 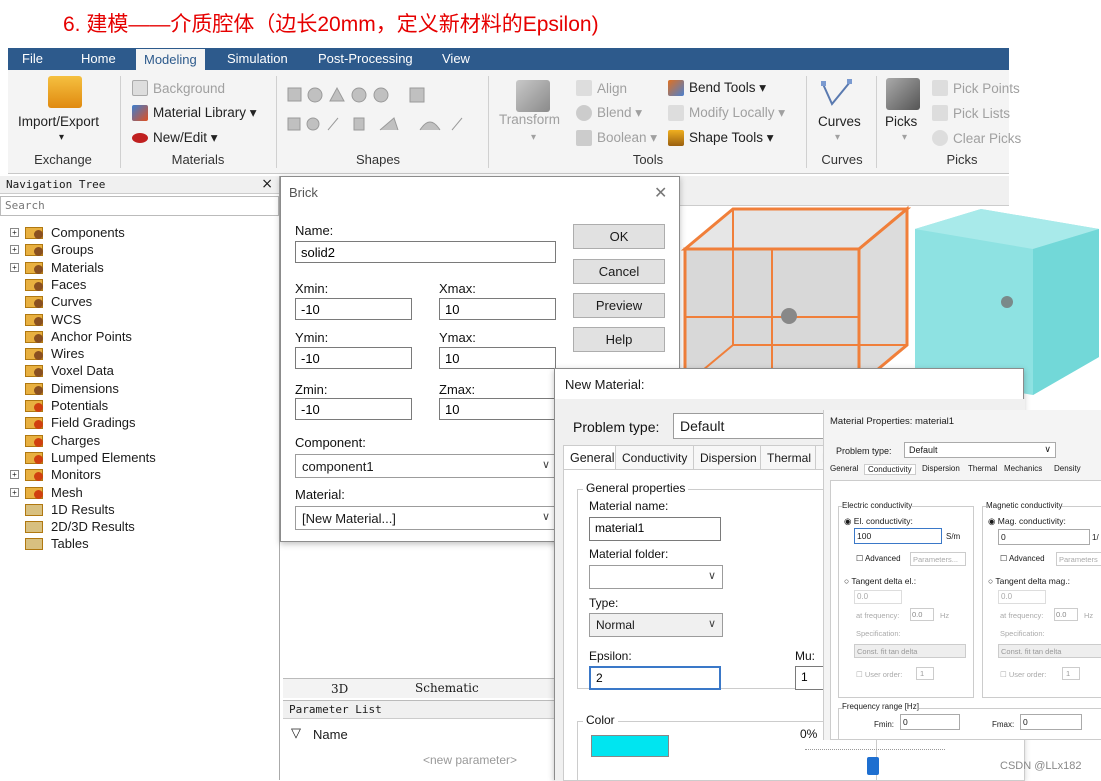 I want to click on tree-item-lumped-elements: Lumped Elements, so click(x=83, y=457).